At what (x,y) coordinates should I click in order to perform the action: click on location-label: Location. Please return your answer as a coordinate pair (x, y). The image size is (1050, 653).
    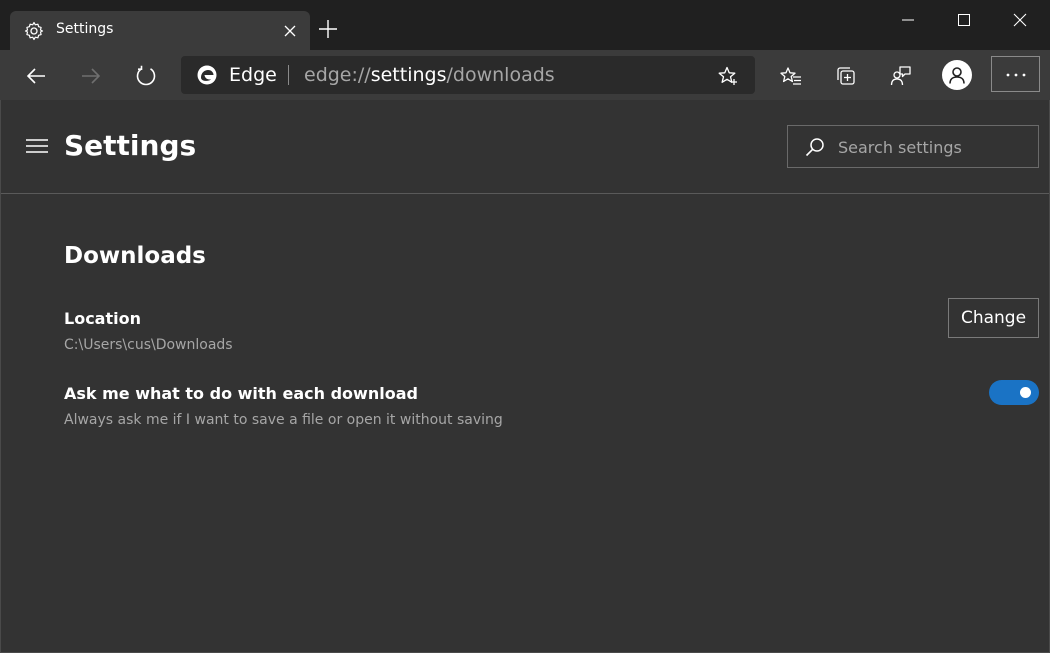
    Looking at the image, I should click on (102, 318).